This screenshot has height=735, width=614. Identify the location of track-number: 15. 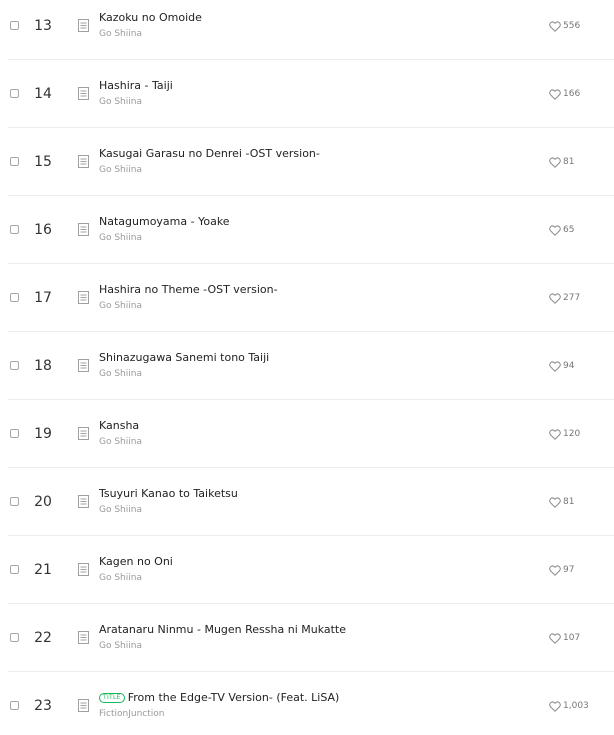
(43, 162).